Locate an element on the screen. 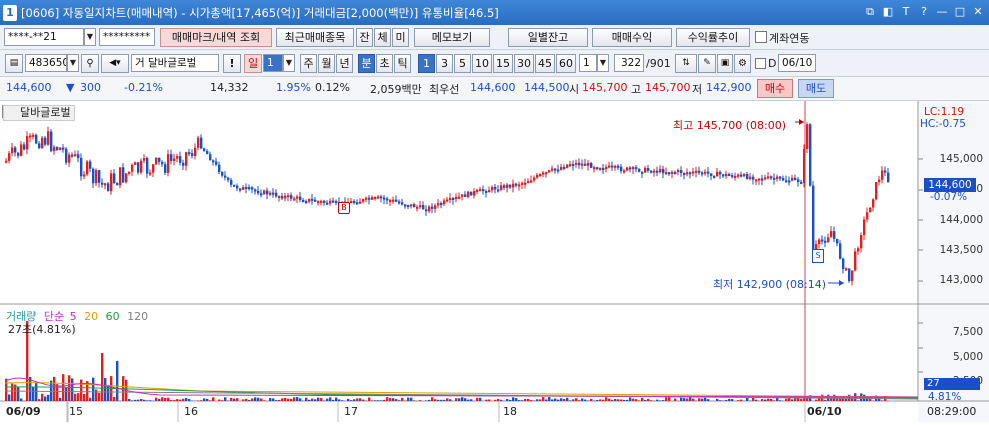 The image size is (989, 425). buy-marker: B is located at coordinates (344, 208).